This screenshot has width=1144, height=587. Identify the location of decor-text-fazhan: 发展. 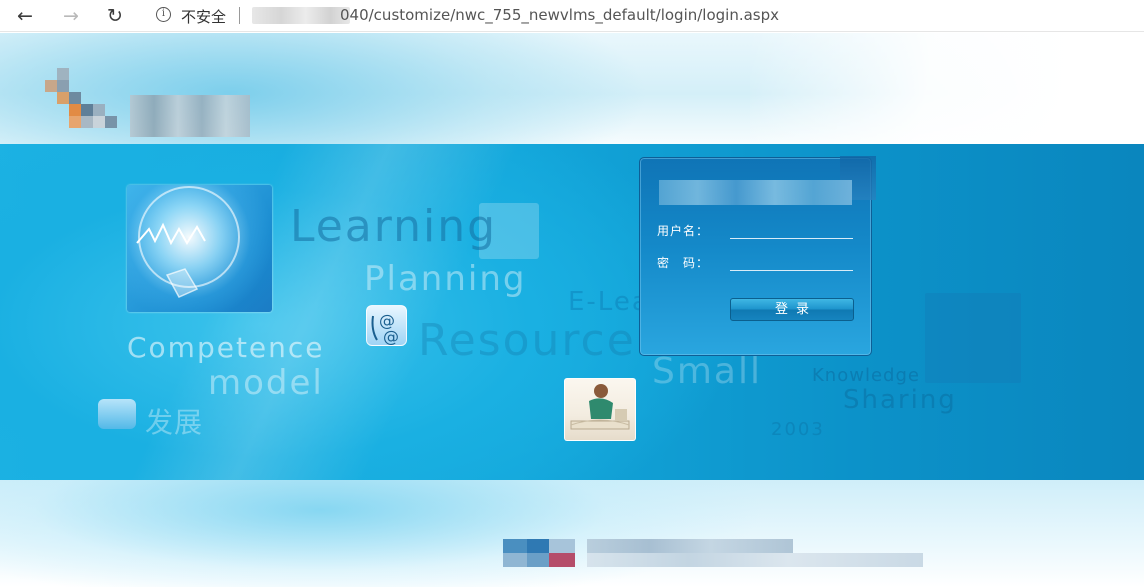
(174, 422).